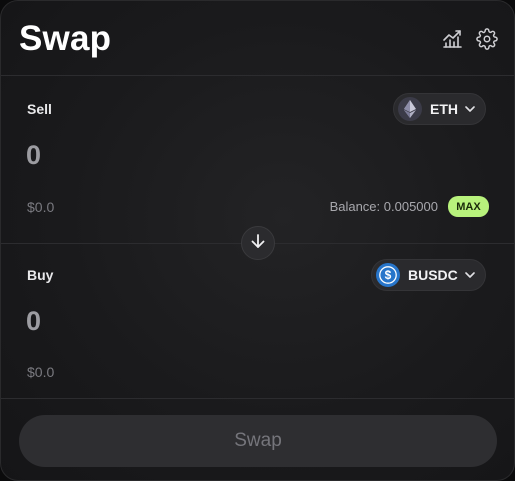 The image size is (515, 481). What do you see at coordinates (41, 207) in the screenshot?
I see `sell-usd-value: $0.0` at bounding box center [41, 207].